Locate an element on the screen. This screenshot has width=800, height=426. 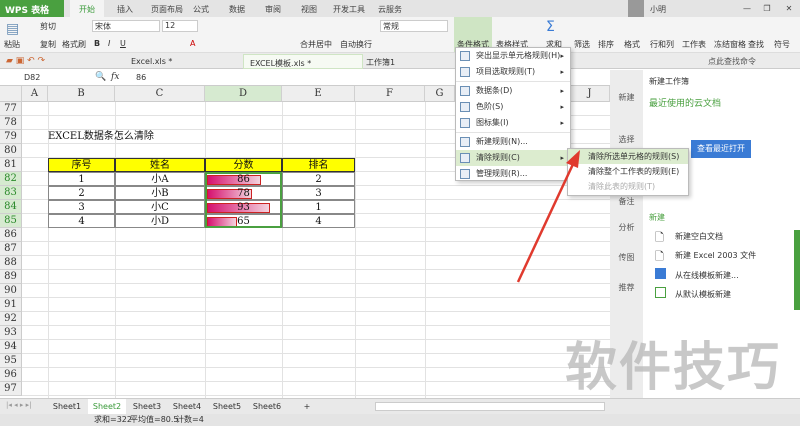
row-header: 81 is located at coordinates (11, 165).